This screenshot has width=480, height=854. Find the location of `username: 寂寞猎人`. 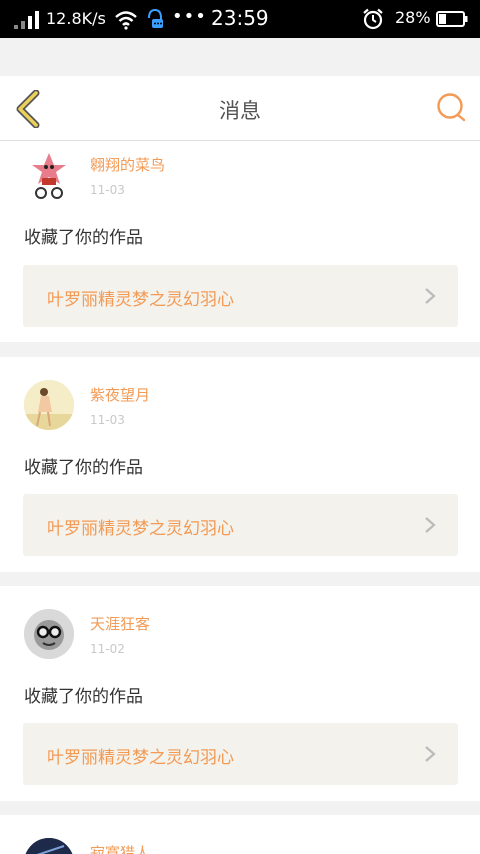

username: 寂寞猎人 is located at coordinates (120, 848).